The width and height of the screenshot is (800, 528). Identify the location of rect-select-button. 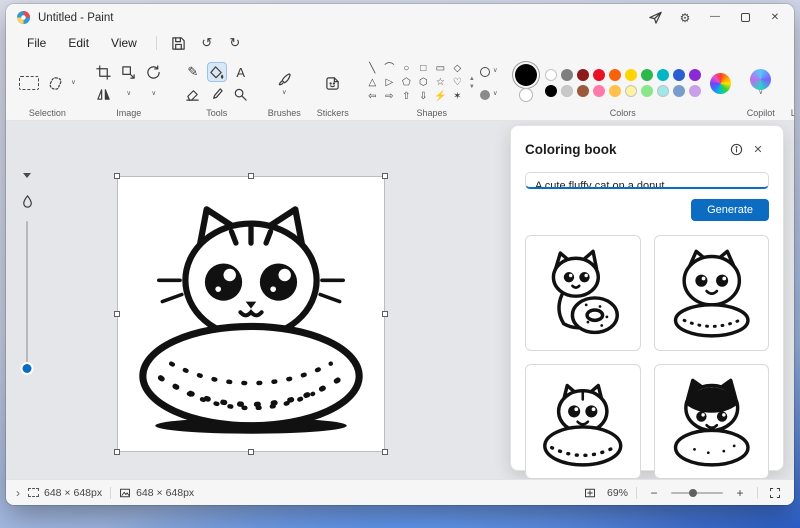
(29, 83).